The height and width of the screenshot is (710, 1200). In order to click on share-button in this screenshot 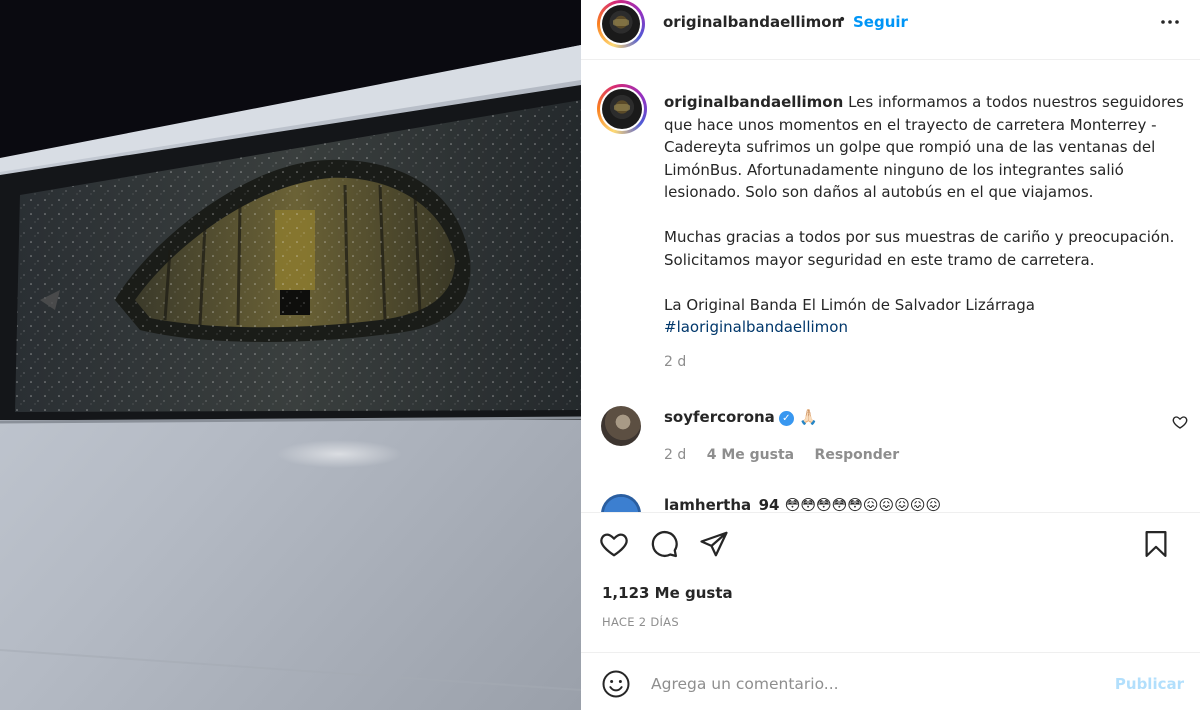, I will do `click(714, 544)`.